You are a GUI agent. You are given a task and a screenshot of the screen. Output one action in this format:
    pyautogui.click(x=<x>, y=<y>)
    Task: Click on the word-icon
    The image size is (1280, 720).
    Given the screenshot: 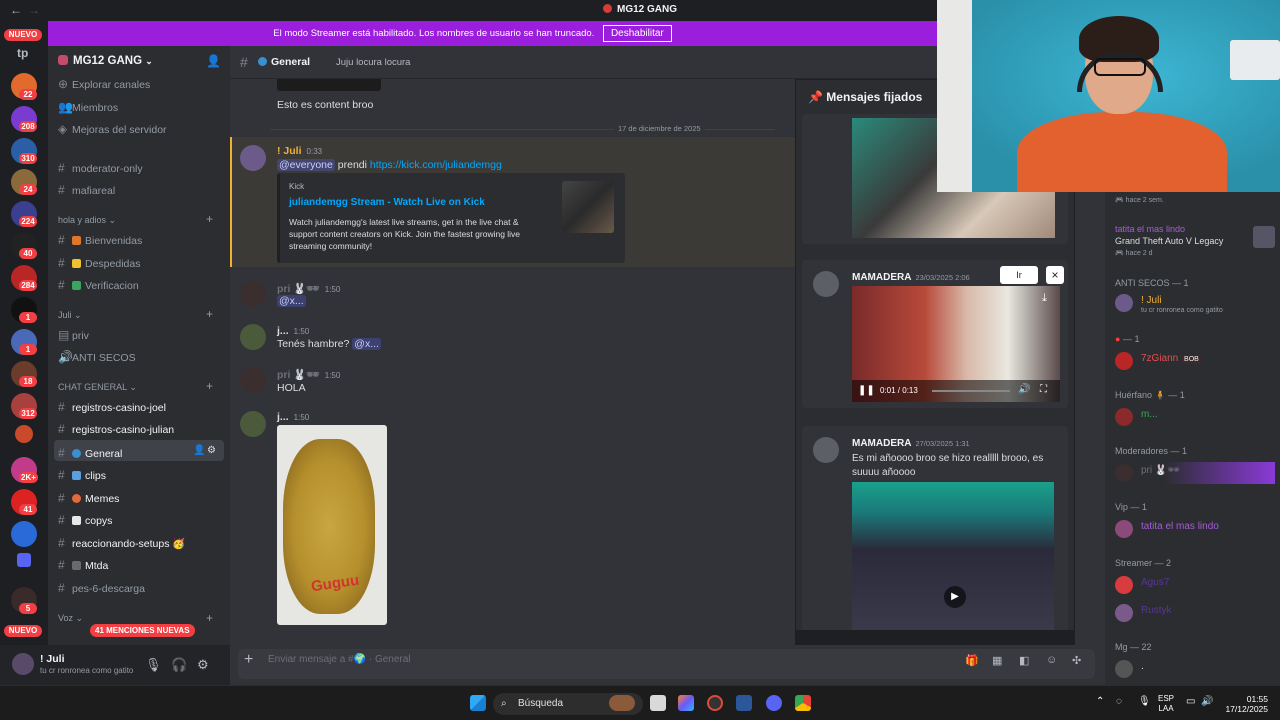 What is the action you would take?
    pyautogui.click(x=744, y=703)
    